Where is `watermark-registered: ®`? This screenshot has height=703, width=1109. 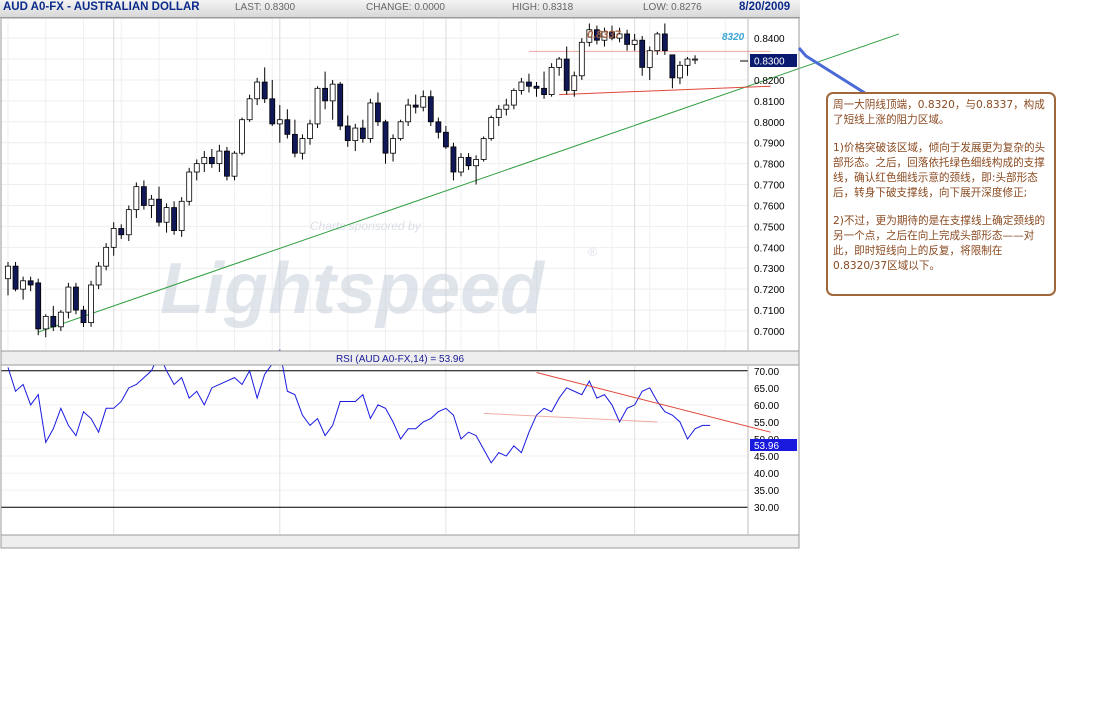
watermark-registered: ® is located at coordinates (592, 252).